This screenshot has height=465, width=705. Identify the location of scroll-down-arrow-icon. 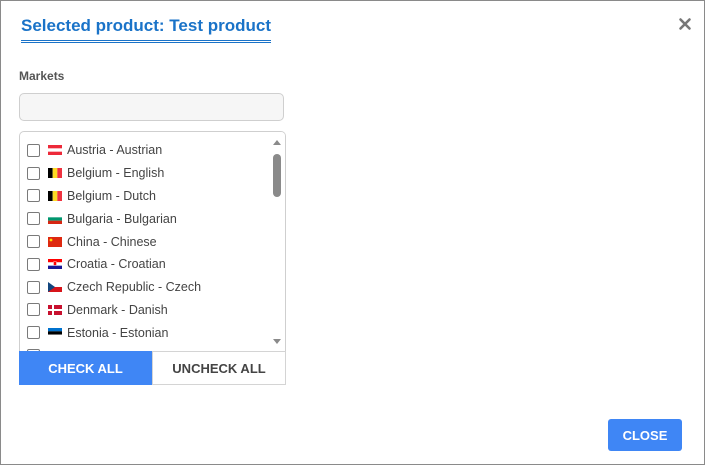
(277, 341).